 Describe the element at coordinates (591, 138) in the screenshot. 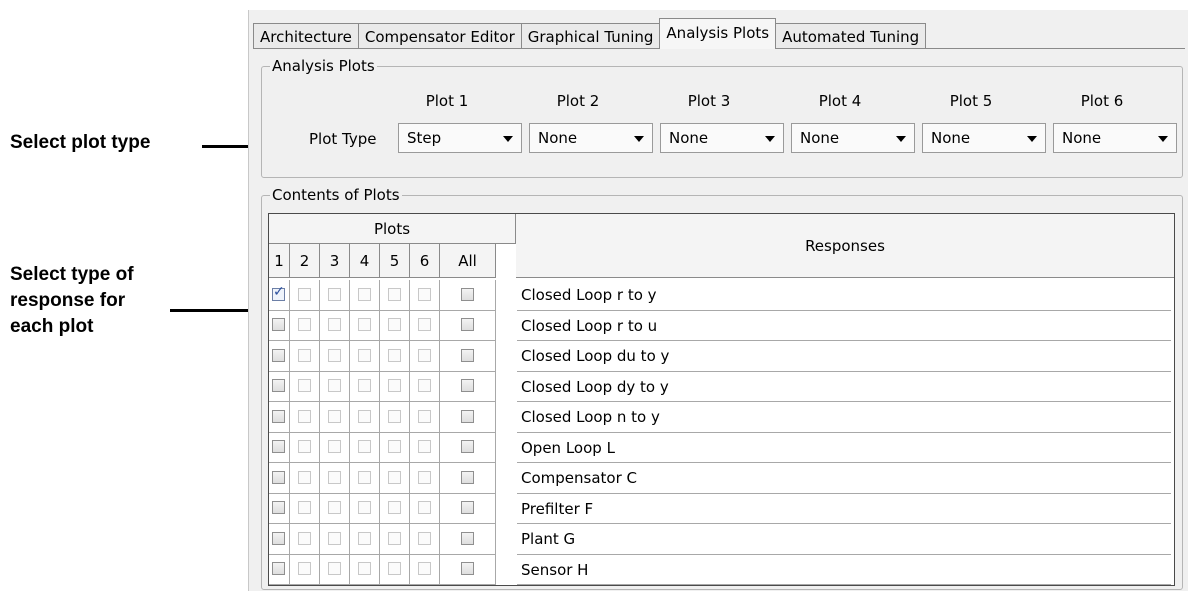

I see `plot-2-type-select: None` at that location.